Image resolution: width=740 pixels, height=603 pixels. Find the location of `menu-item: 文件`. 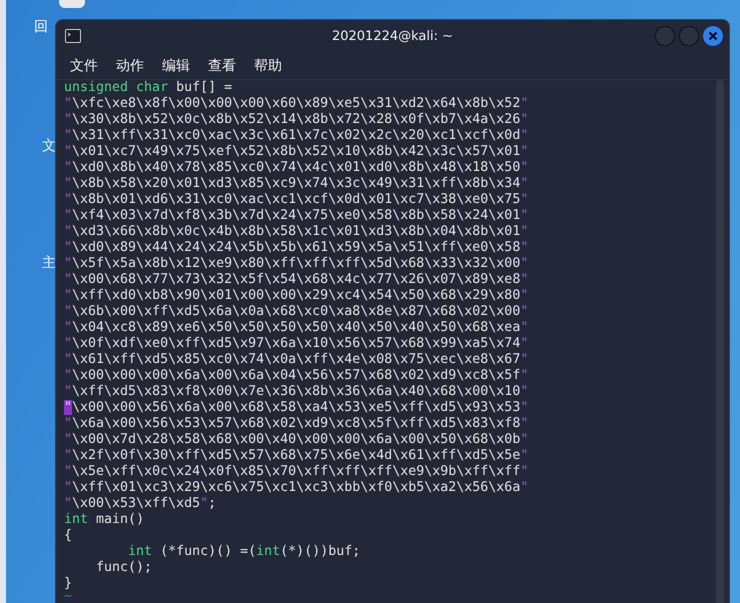

menu-item: 文件 is located at coordinates (84, 65).